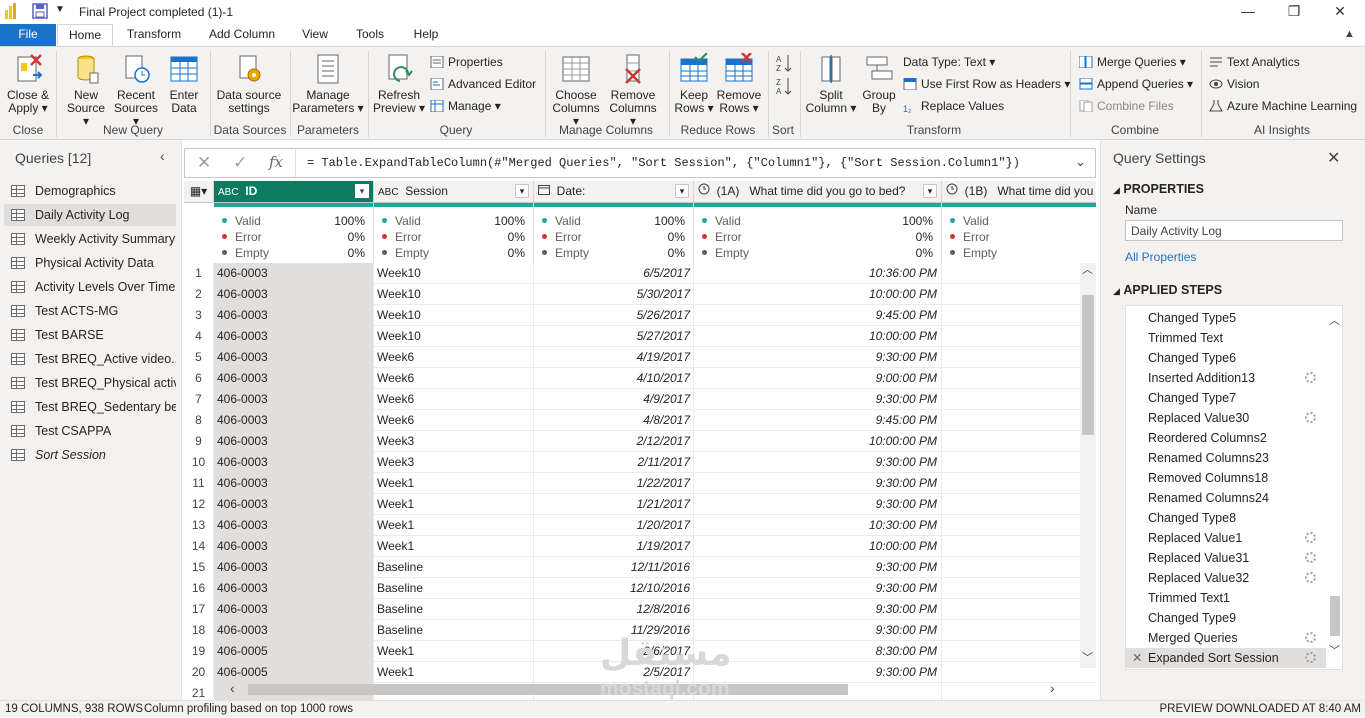 The height and width of the screenshot is (718, 1365). I want to click on manage-parameters-button: Manage Parameters ▾, so click(328, 84).